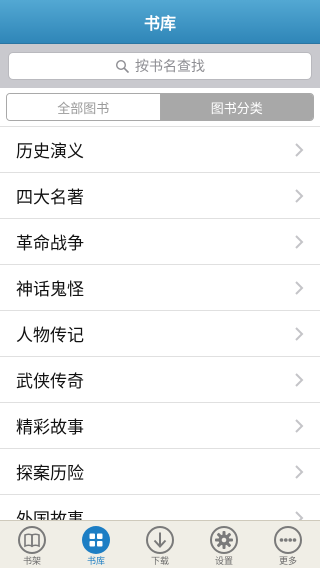 This screenshot has width=320, height=568. What do you see at coordinates (50, 336) in the screenshot?
I see `list-item-label: 人物传记` at bounding box center [50, 336].